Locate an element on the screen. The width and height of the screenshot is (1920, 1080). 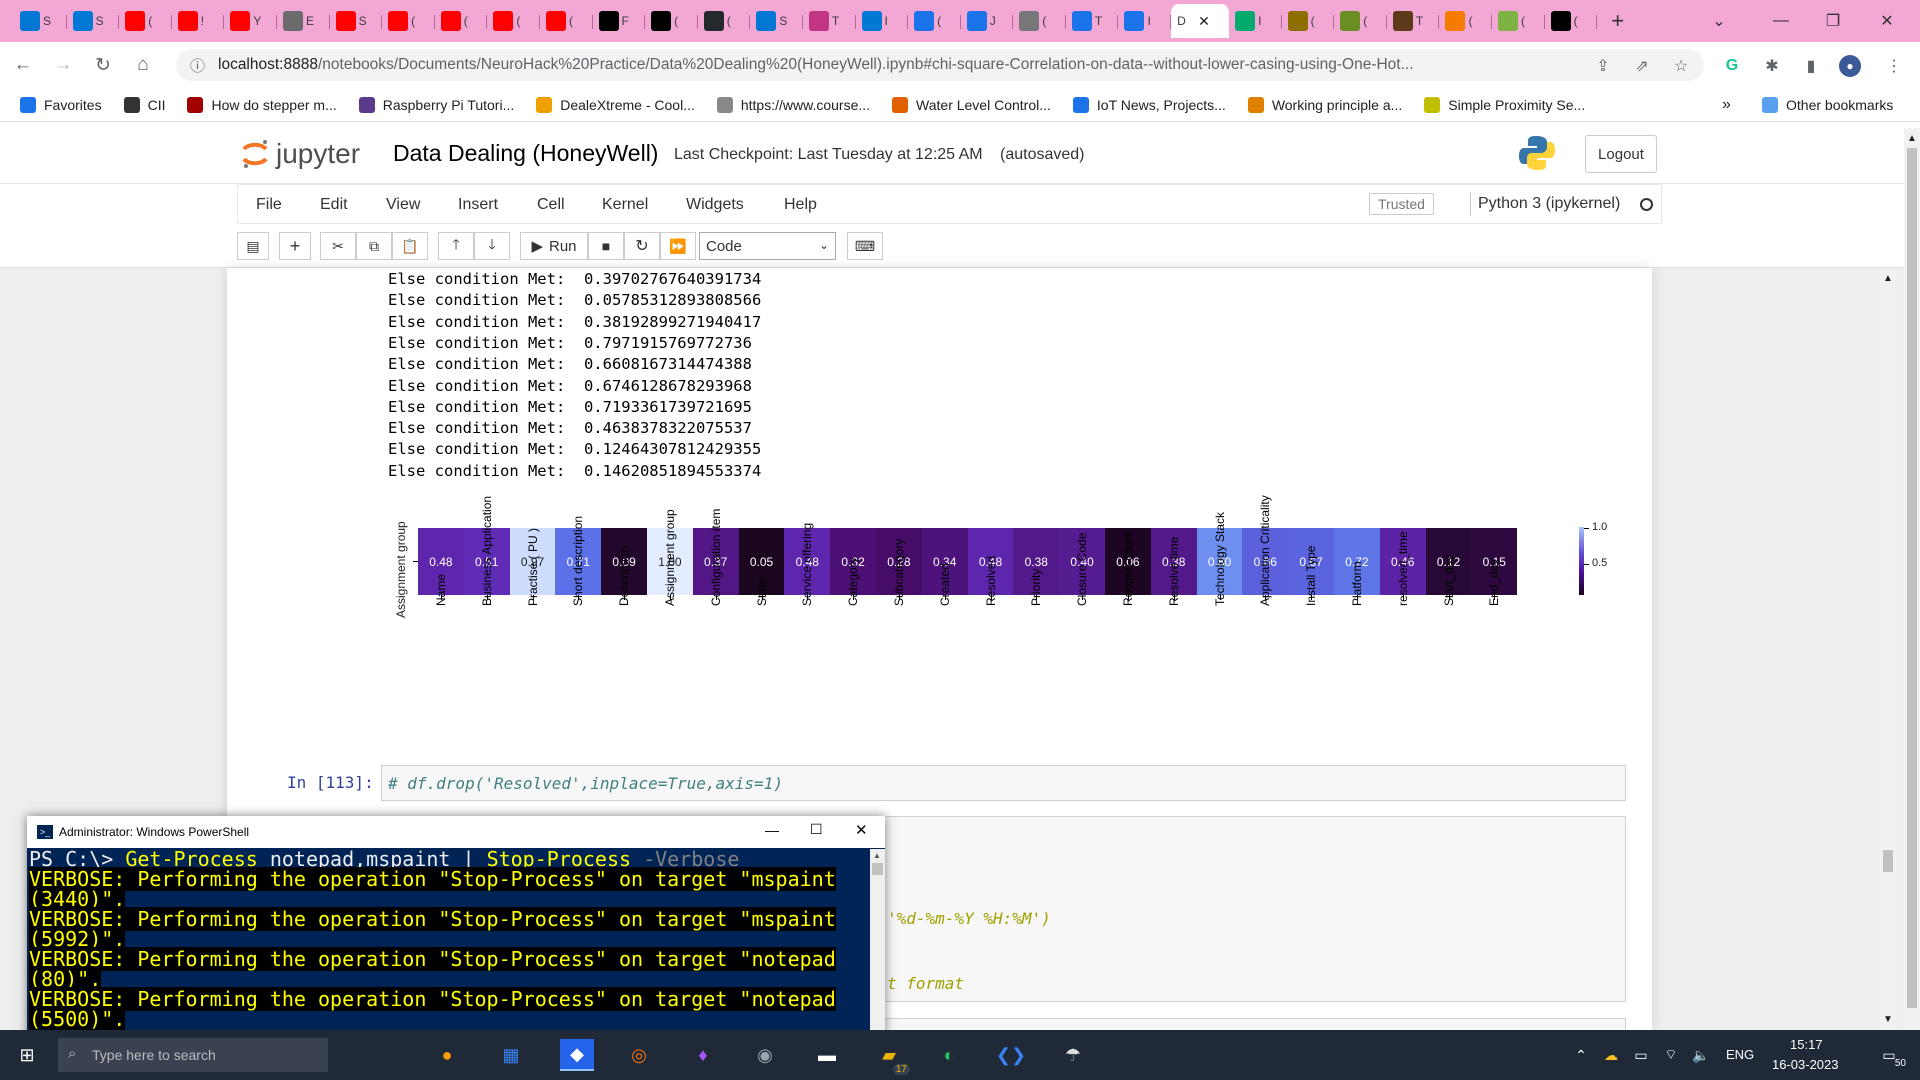
keyboard-icon: ⌨ is located at coordinates (865, 246).